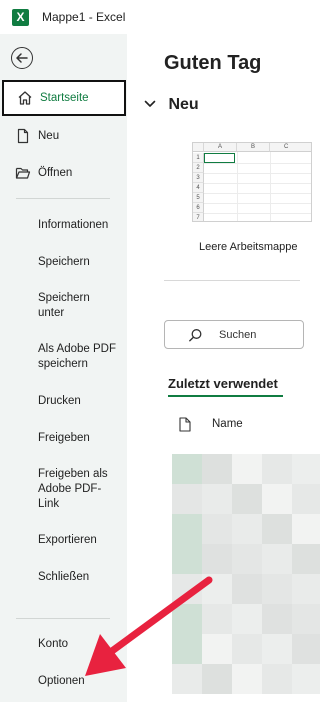  I want to click on back-button, so click(22, 58).